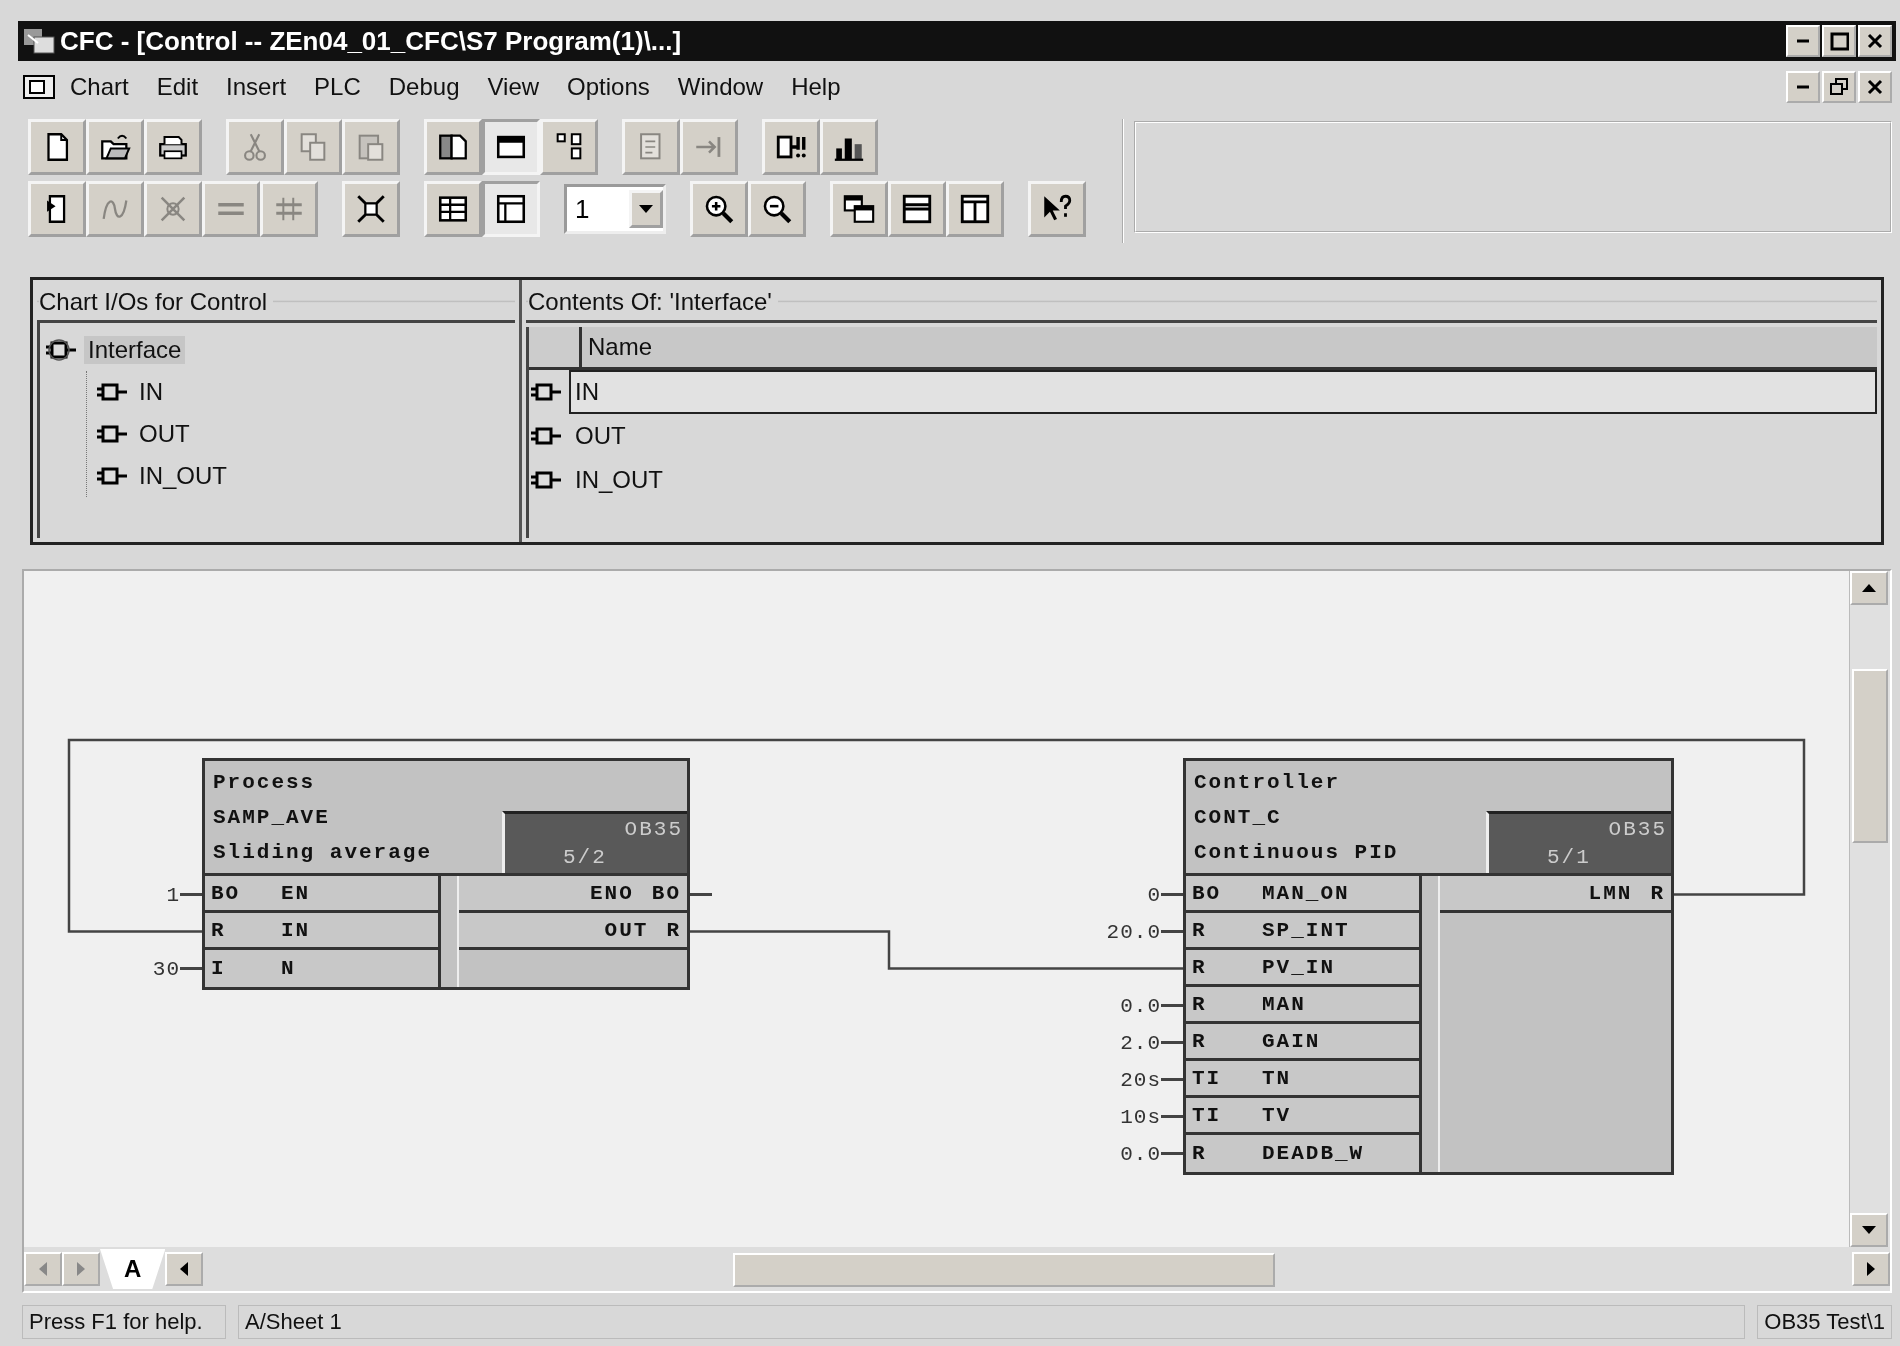 Image resolution: width=1900 pixels, height=1346 pixels. Describe the element at coordinates (1302, 1042) in the screenshot. I see `input-pin: R GAIN` at that location.